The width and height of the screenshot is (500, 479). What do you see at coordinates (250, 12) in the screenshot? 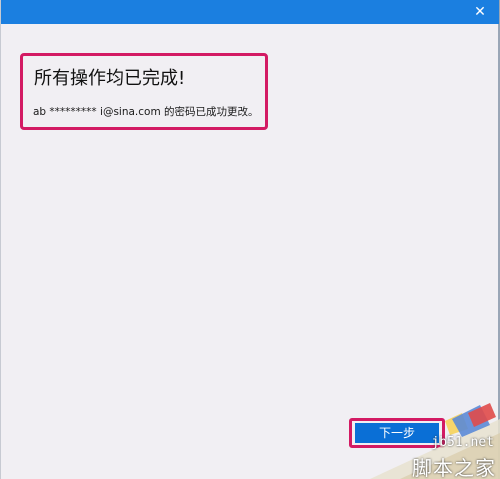
I see `title-bar: ✕` at bounding box center [250, 12].